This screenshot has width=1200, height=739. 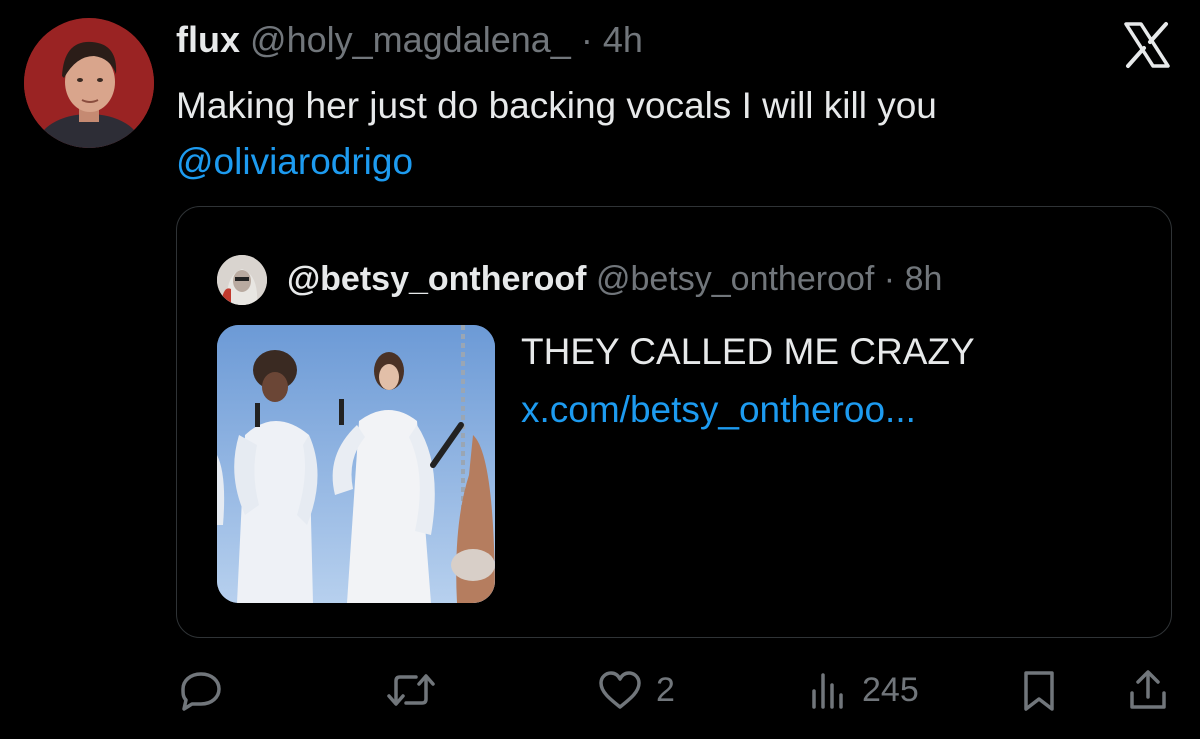 I want to click on bookmark-icon, so click(x=1039, y=690).